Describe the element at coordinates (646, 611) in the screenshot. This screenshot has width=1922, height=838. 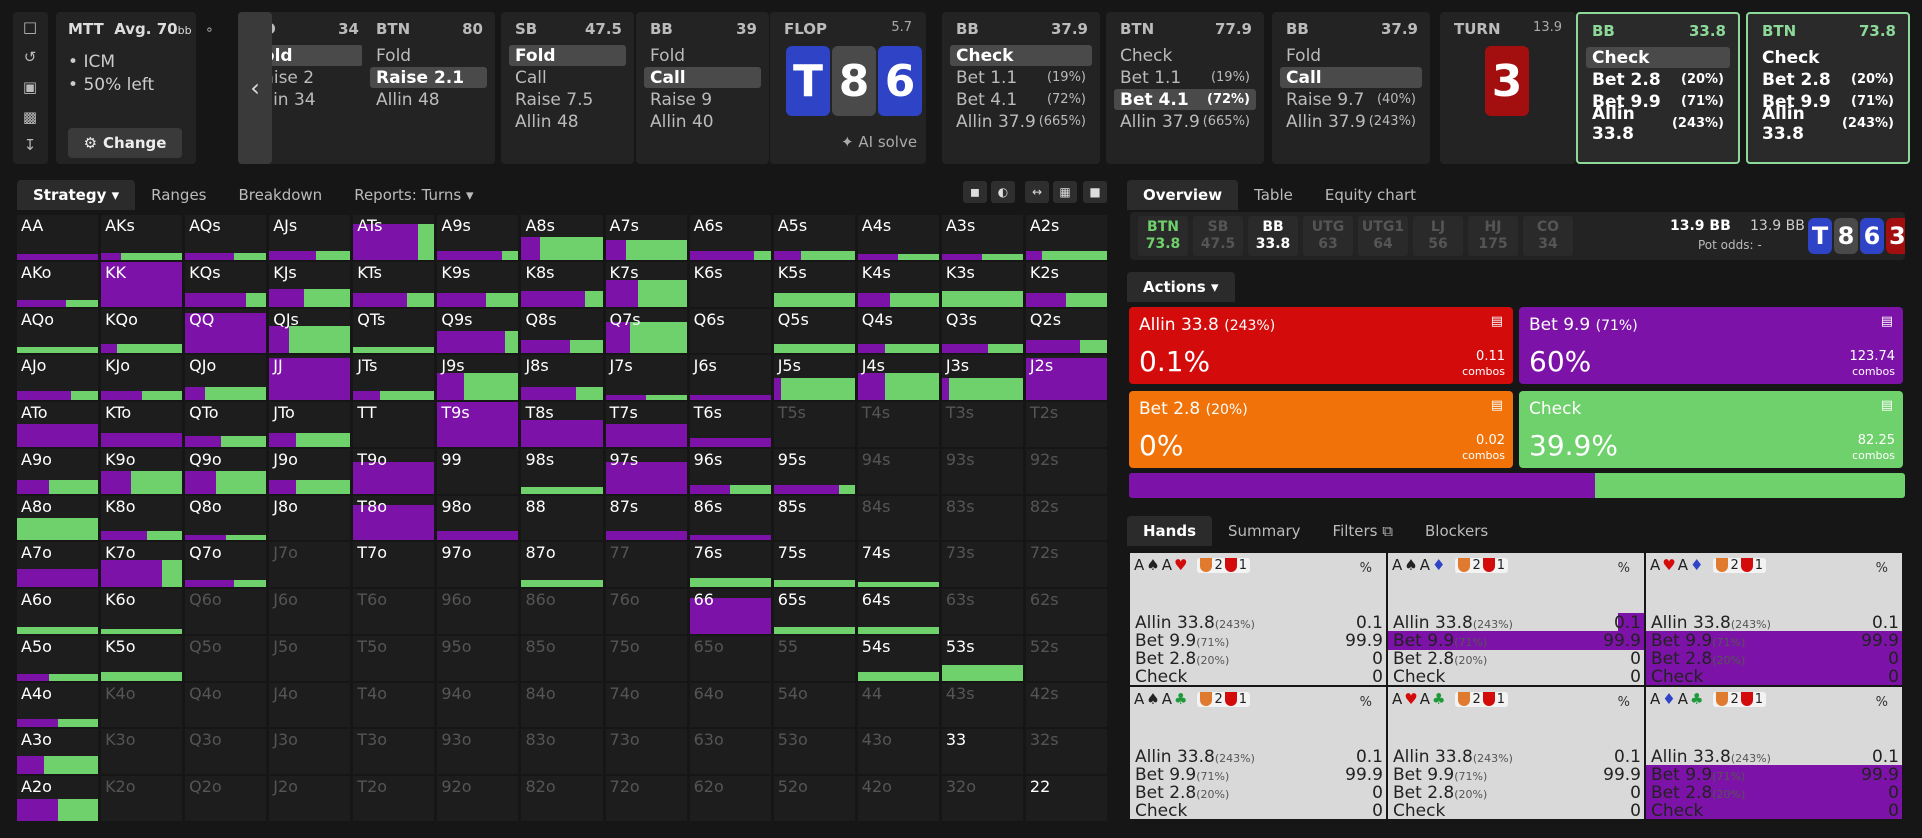
I see `grid-cell-76o: 76o` at that location.